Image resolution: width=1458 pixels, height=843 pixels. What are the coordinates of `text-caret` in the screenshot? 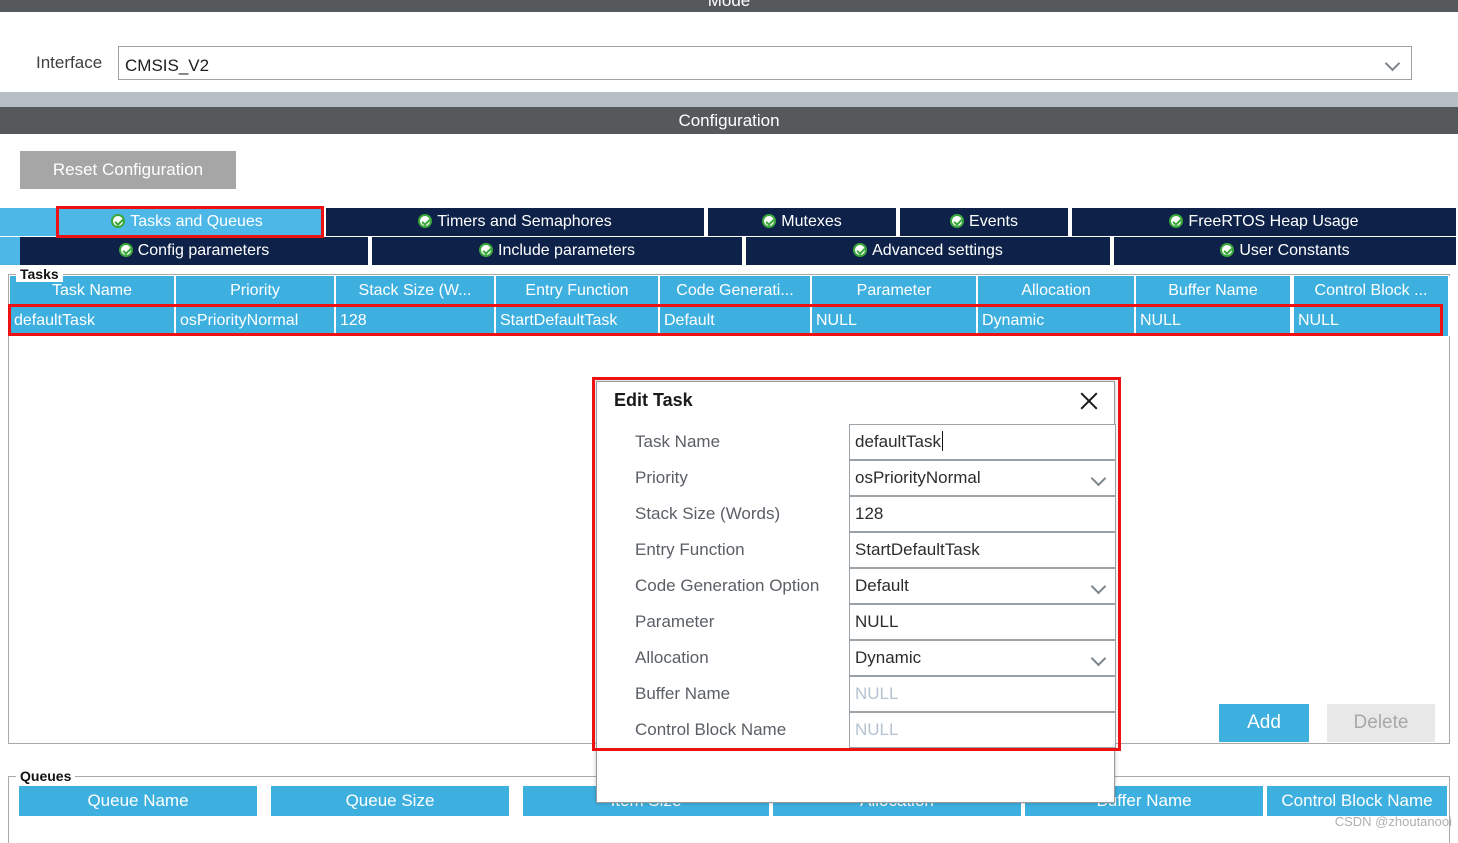 It's located at (942, 441).